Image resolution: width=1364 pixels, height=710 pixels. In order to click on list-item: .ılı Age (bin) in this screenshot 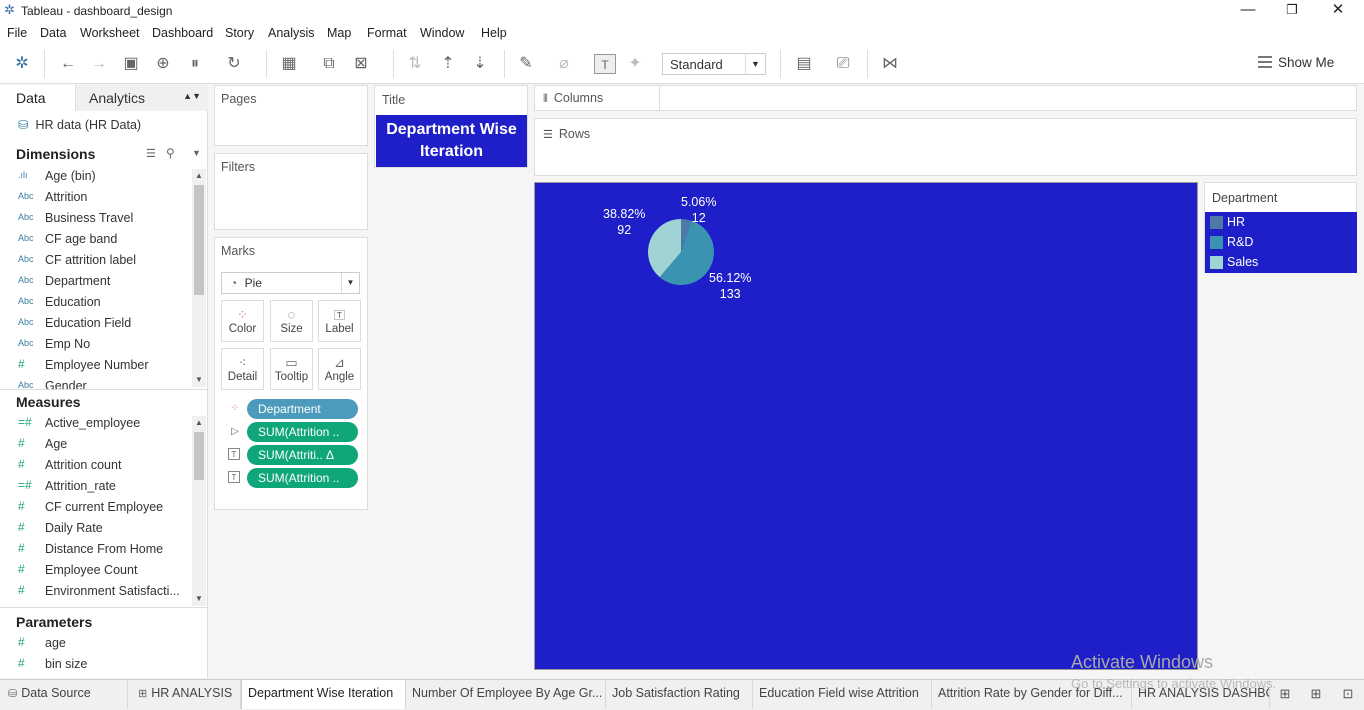, I will do `click(96, 177)`.